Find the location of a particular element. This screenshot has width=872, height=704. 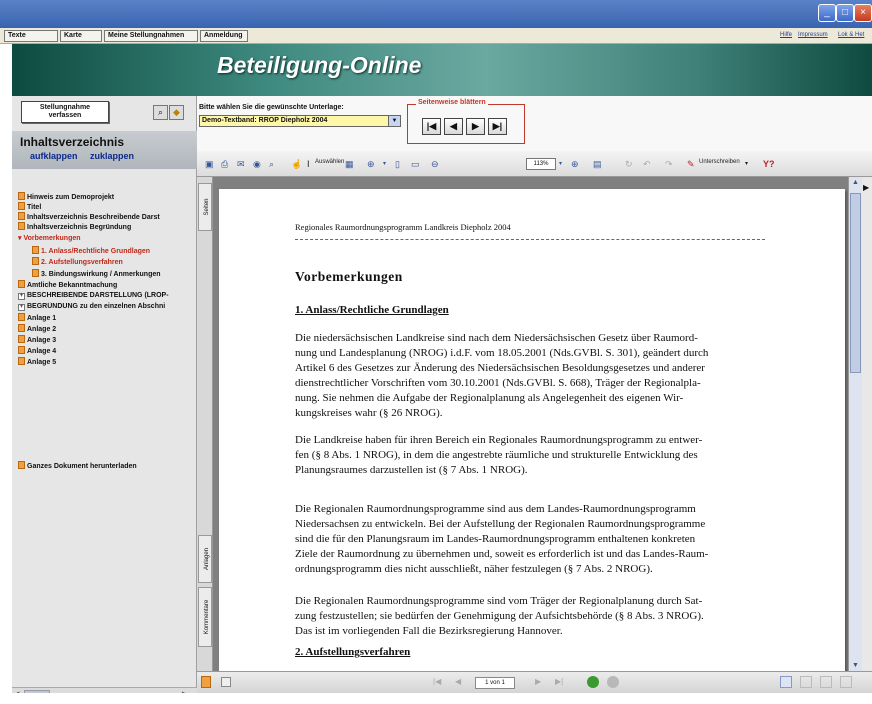

pen-icon: ✎ is located at coordinates (691, 164).